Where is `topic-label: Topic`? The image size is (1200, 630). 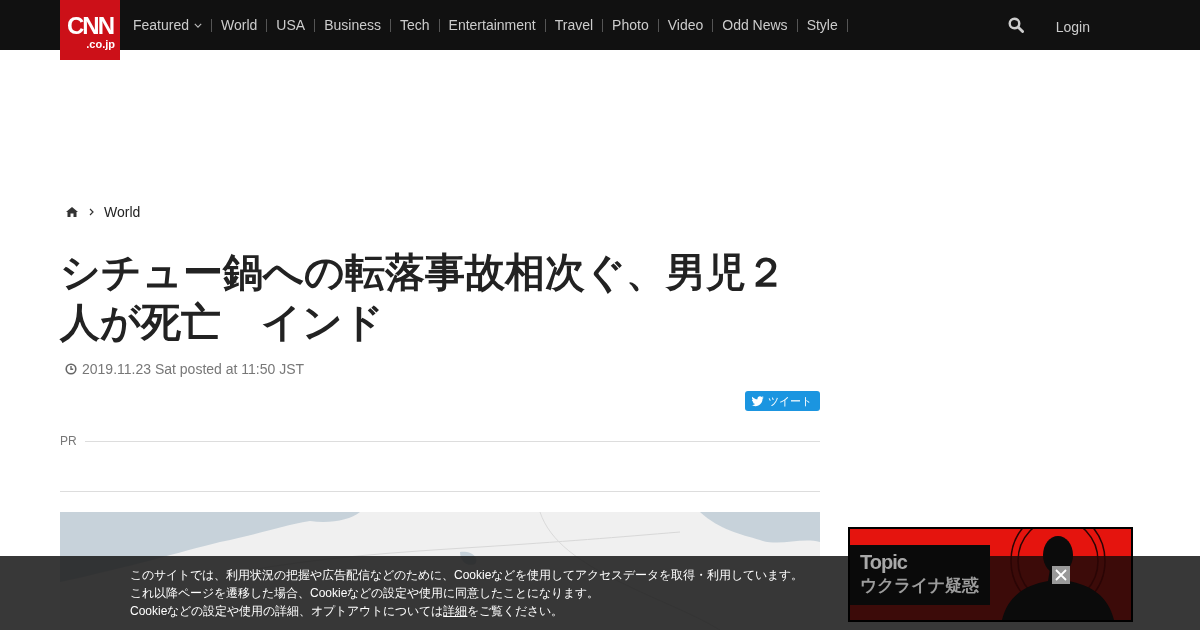
topic-label: Topic is located at coordinates (883, 562).